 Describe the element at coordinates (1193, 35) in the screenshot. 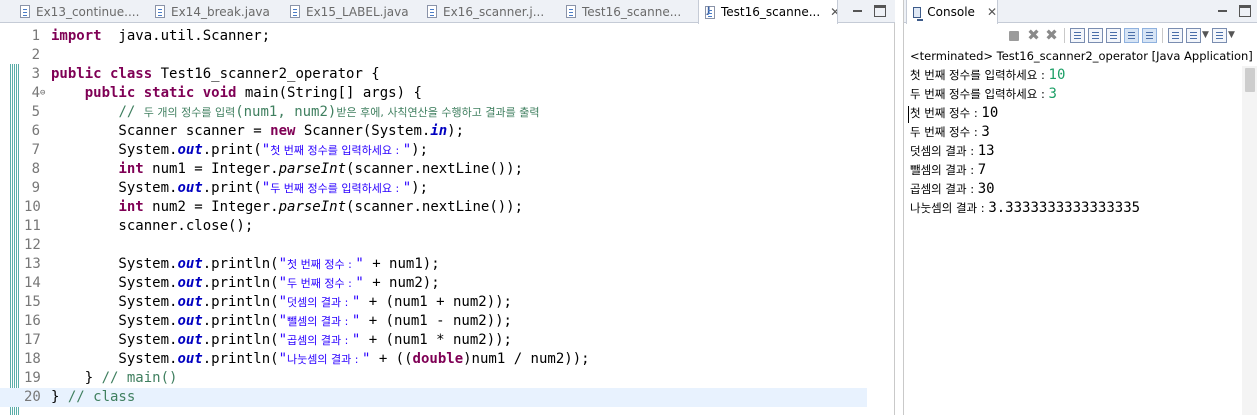

I see `display-console-icon` at that location.